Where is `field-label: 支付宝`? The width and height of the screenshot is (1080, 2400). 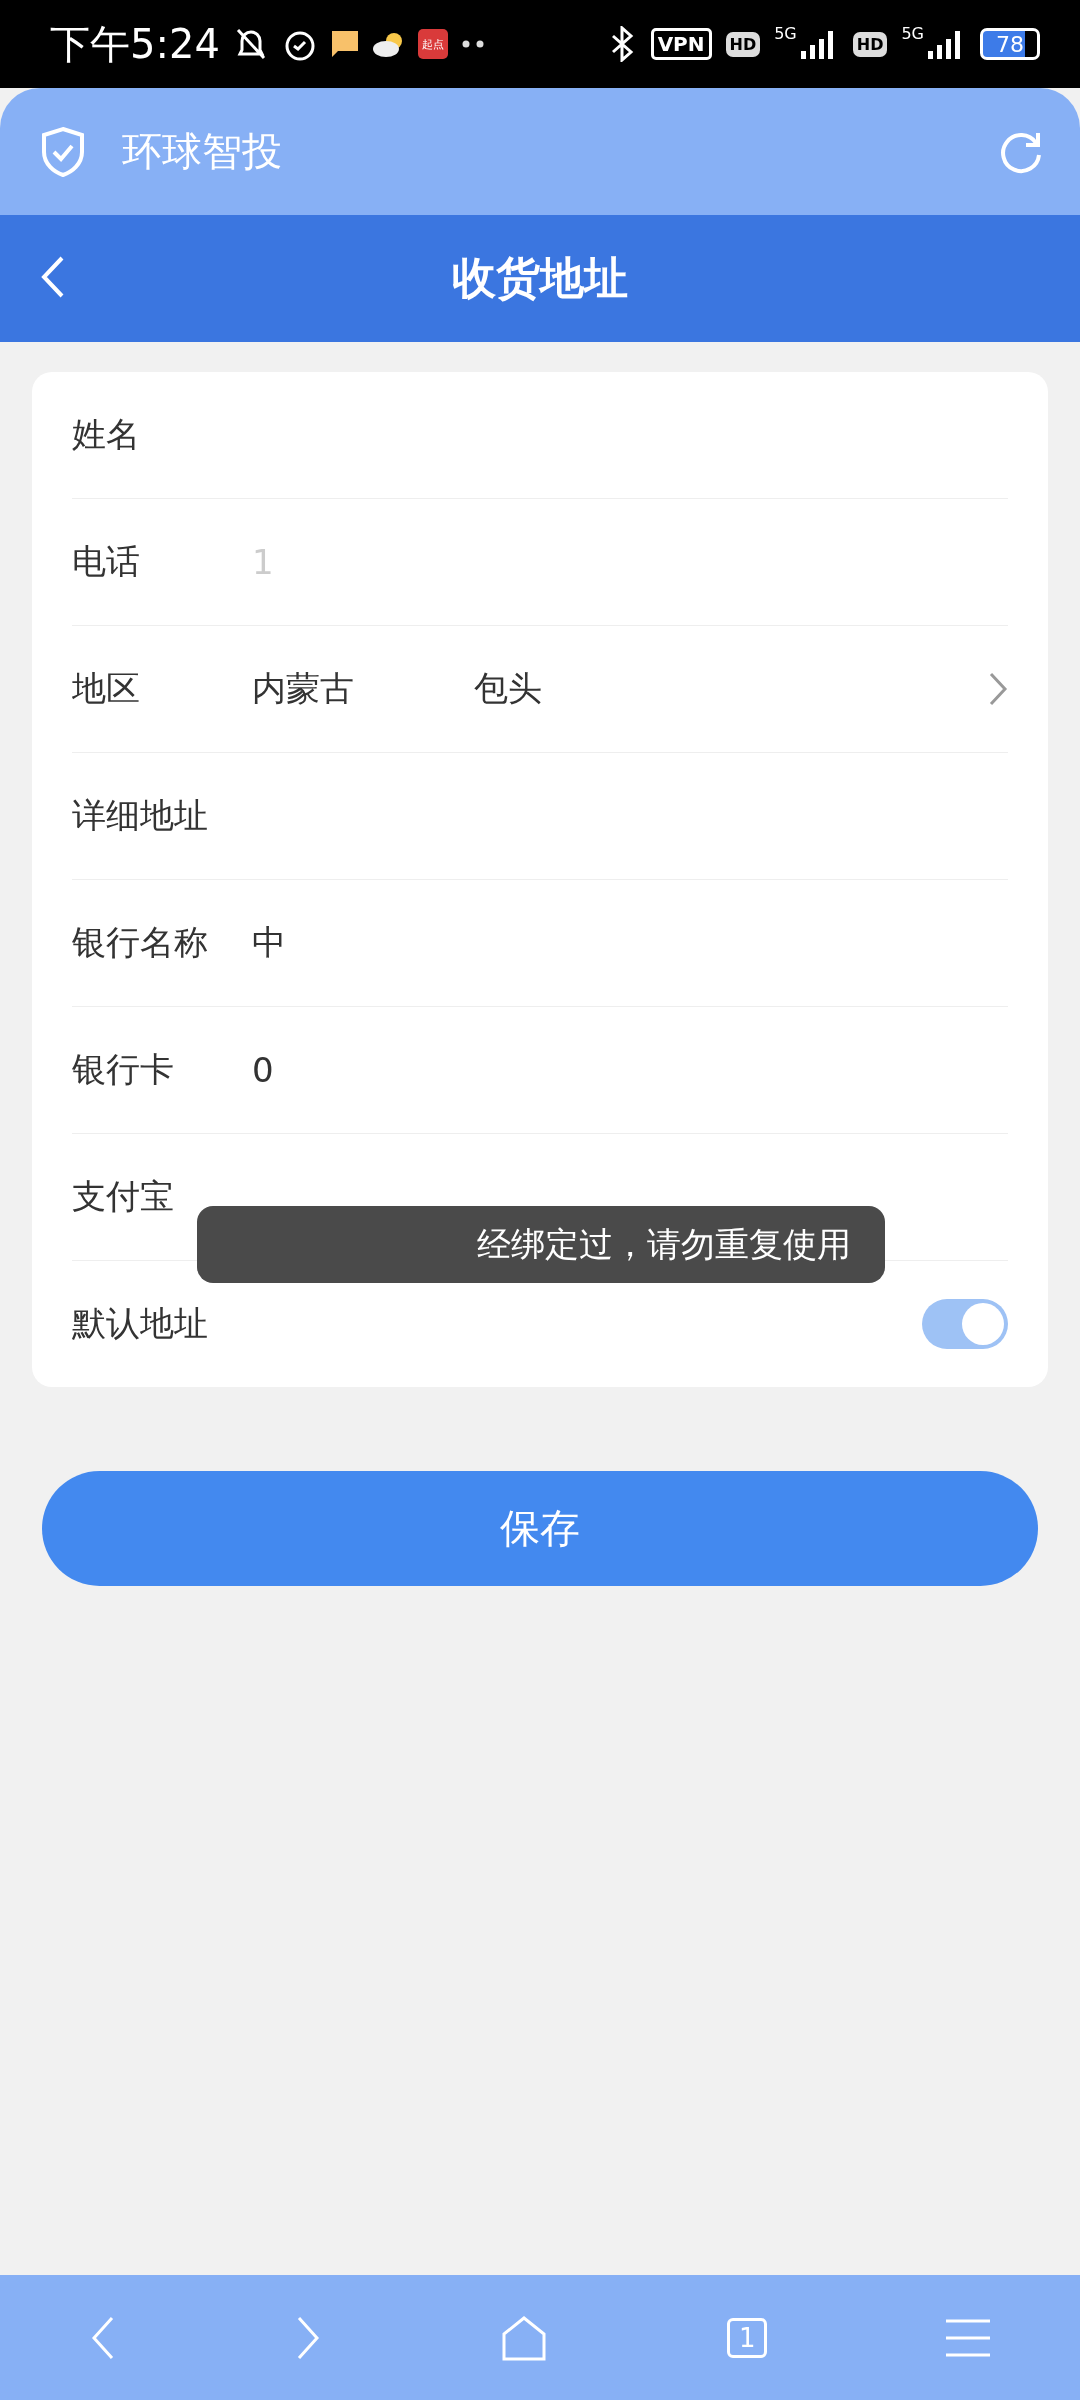 field-label: 支付宝 is located at coordinates (123, 1196).